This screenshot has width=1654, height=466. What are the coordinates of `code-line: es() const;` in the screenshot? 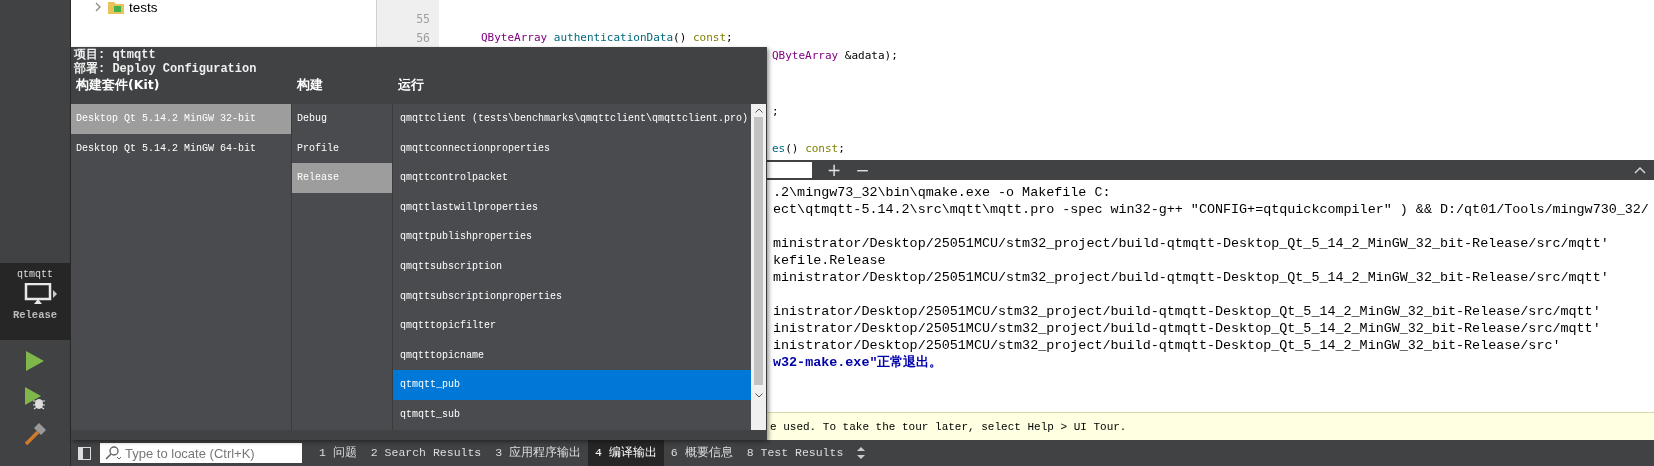 It's located at (808, 148).